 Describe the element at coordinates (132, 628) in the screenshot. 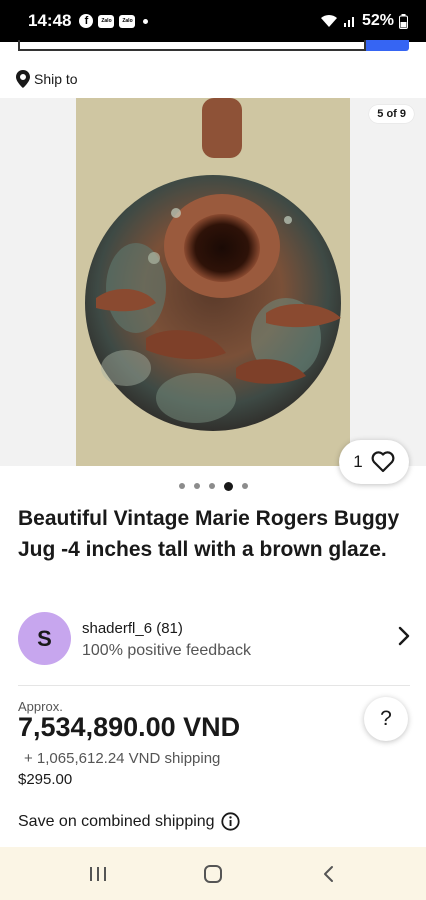

I see `seller-name: shaderfl_6 (81)` at that location.